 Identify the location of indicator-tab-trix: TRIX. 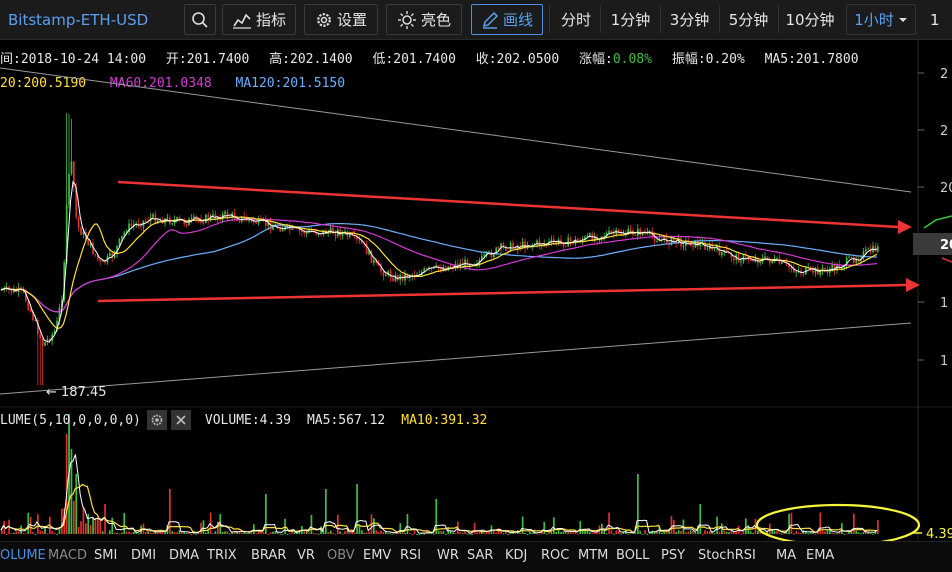
(222, 555).